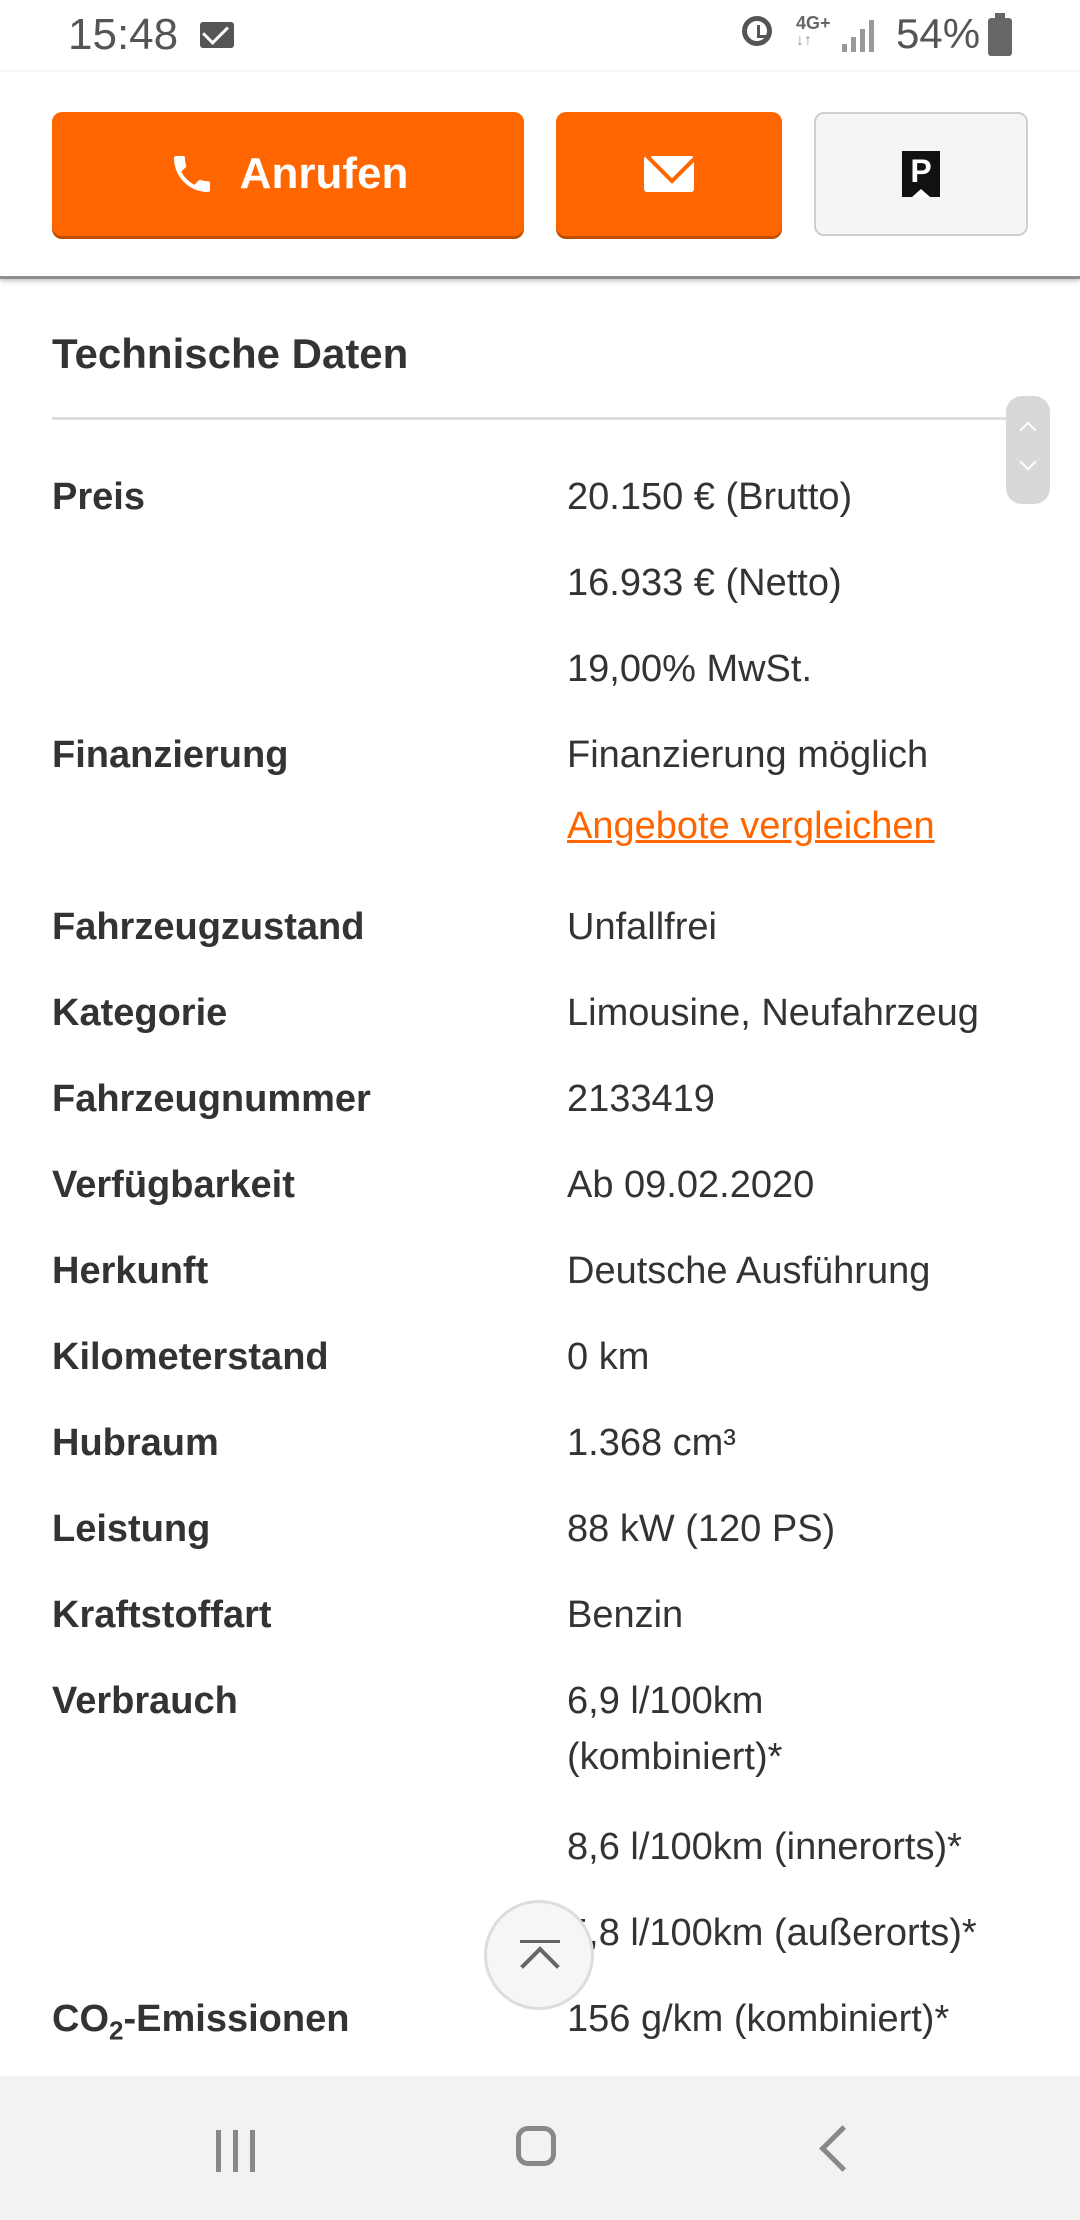 This screenshot has width=1080, height=2220. I want to click on section-divider, so click(532, 418).